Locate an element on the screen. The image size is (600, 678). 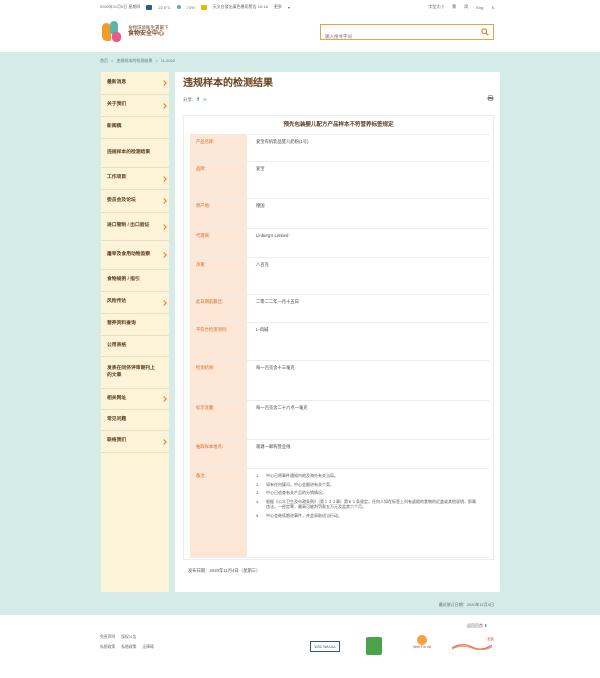
temperature-text: 22.0°C is located at coordinates (164, 7).